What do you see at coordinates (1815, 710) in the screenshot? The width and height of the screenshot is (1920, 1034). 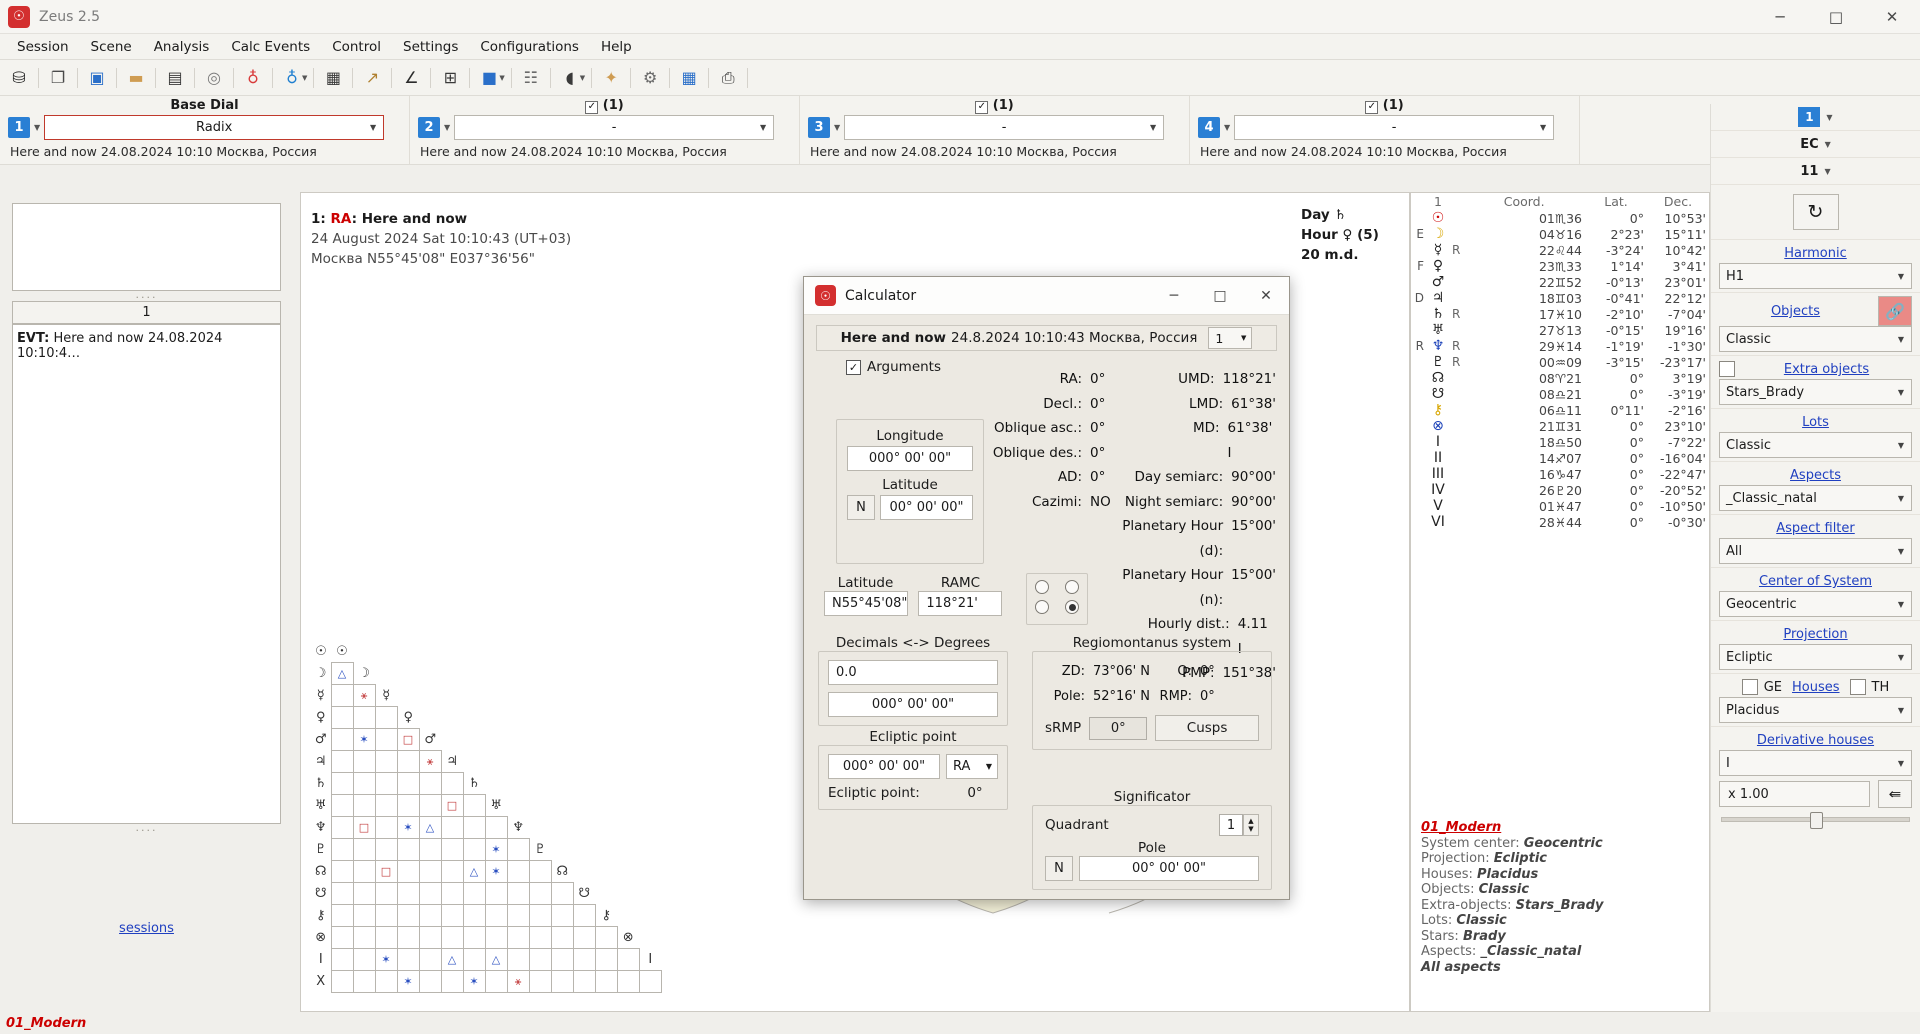 I see `houses-select: Placidus ▼` at bounding box center [1815, 710].